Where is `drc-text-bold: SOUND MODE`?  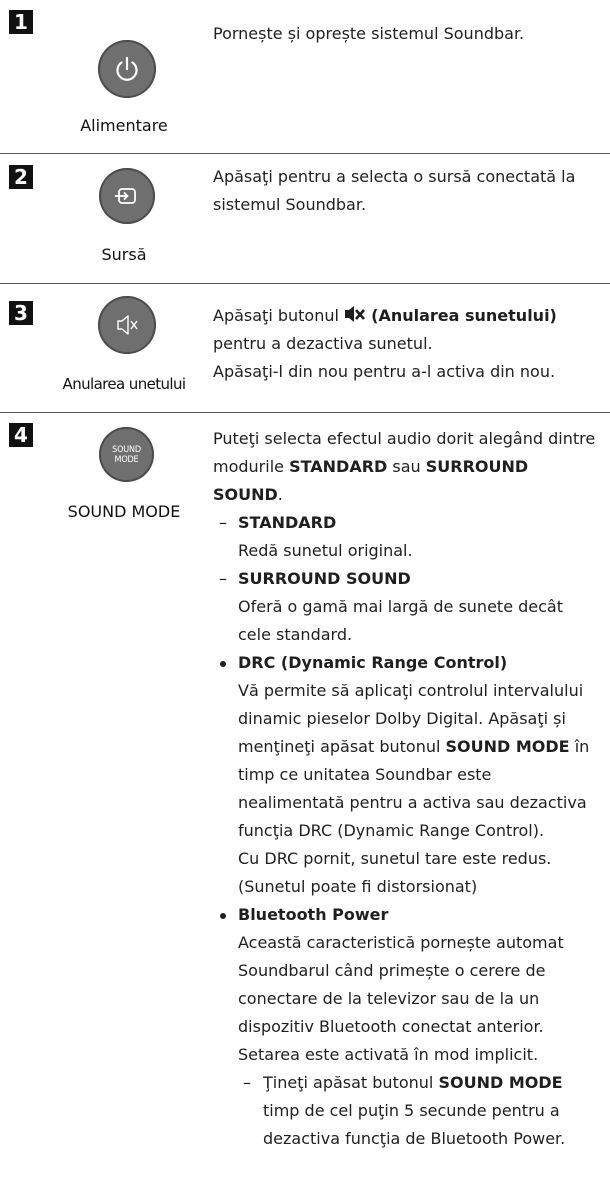
drc-text-bold: SOUND MODE is located at coordinates (507, 746).